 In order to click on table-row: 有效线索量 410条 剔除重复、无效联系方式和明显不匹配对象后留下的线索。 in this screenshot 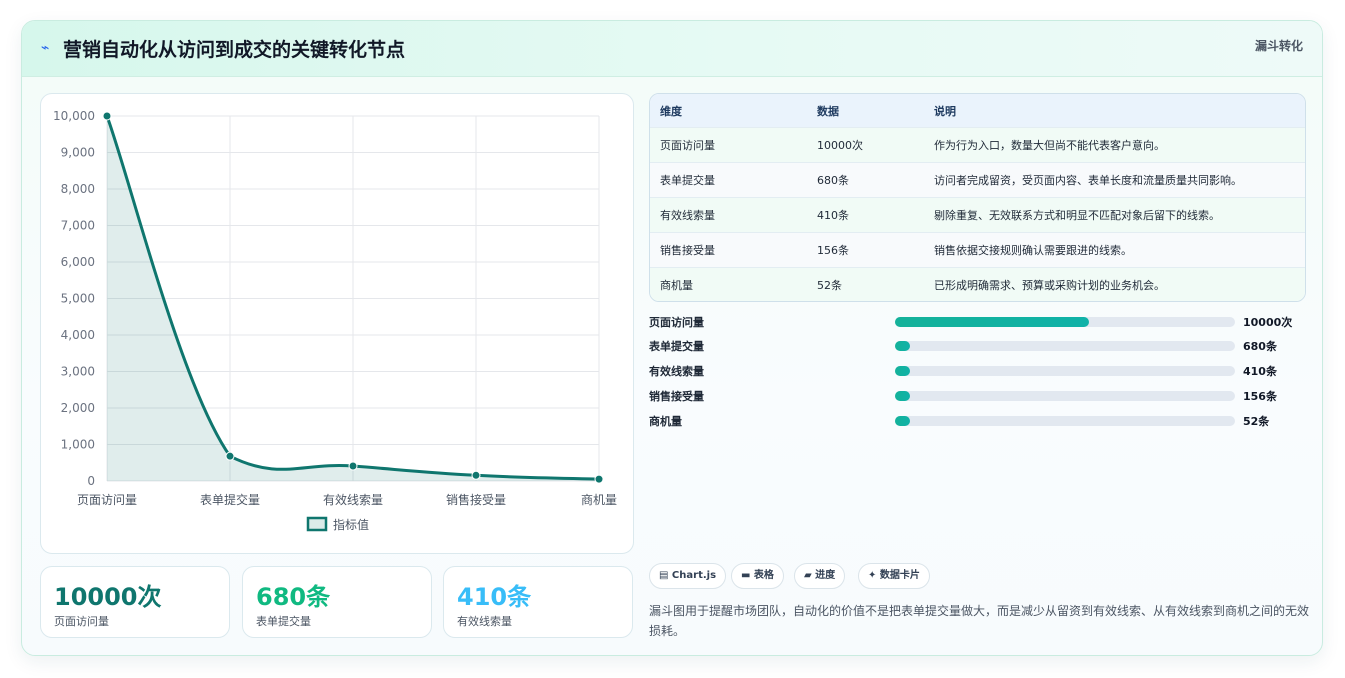, I will do `click(977, 214)`.